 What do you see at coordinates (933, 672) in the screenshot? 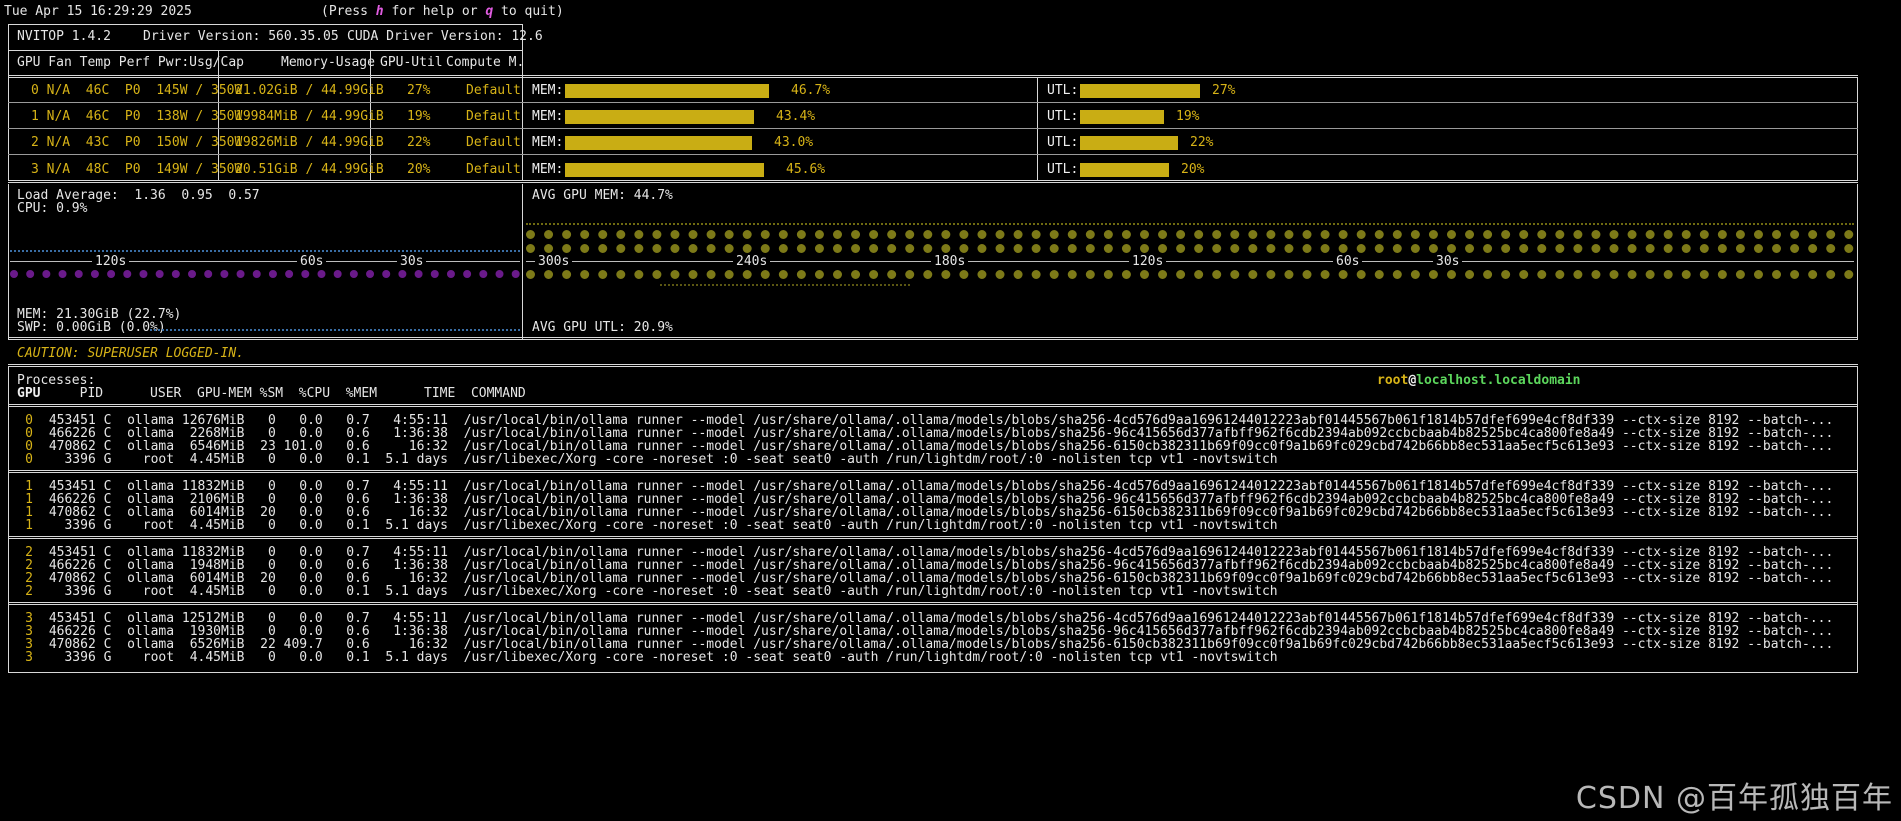
I see `processes-bottom` at bounding box center [933, 672].